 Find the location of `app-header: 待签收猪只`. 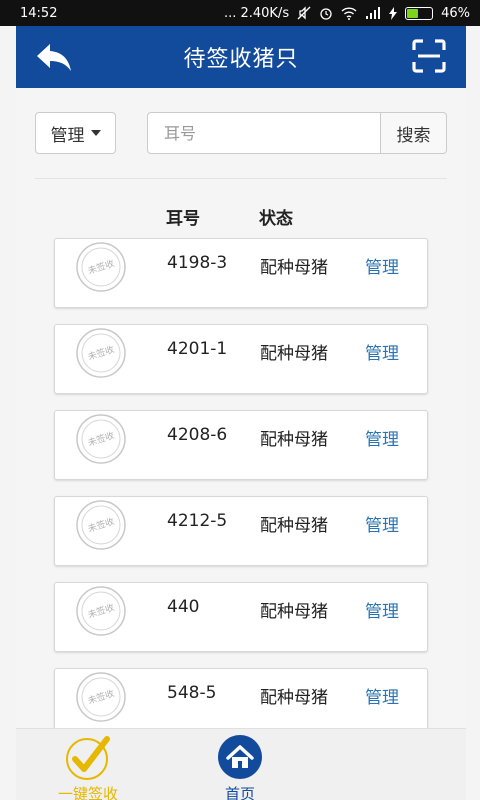

app-header: 待签收猪只 is located at coordinates (241, 57).